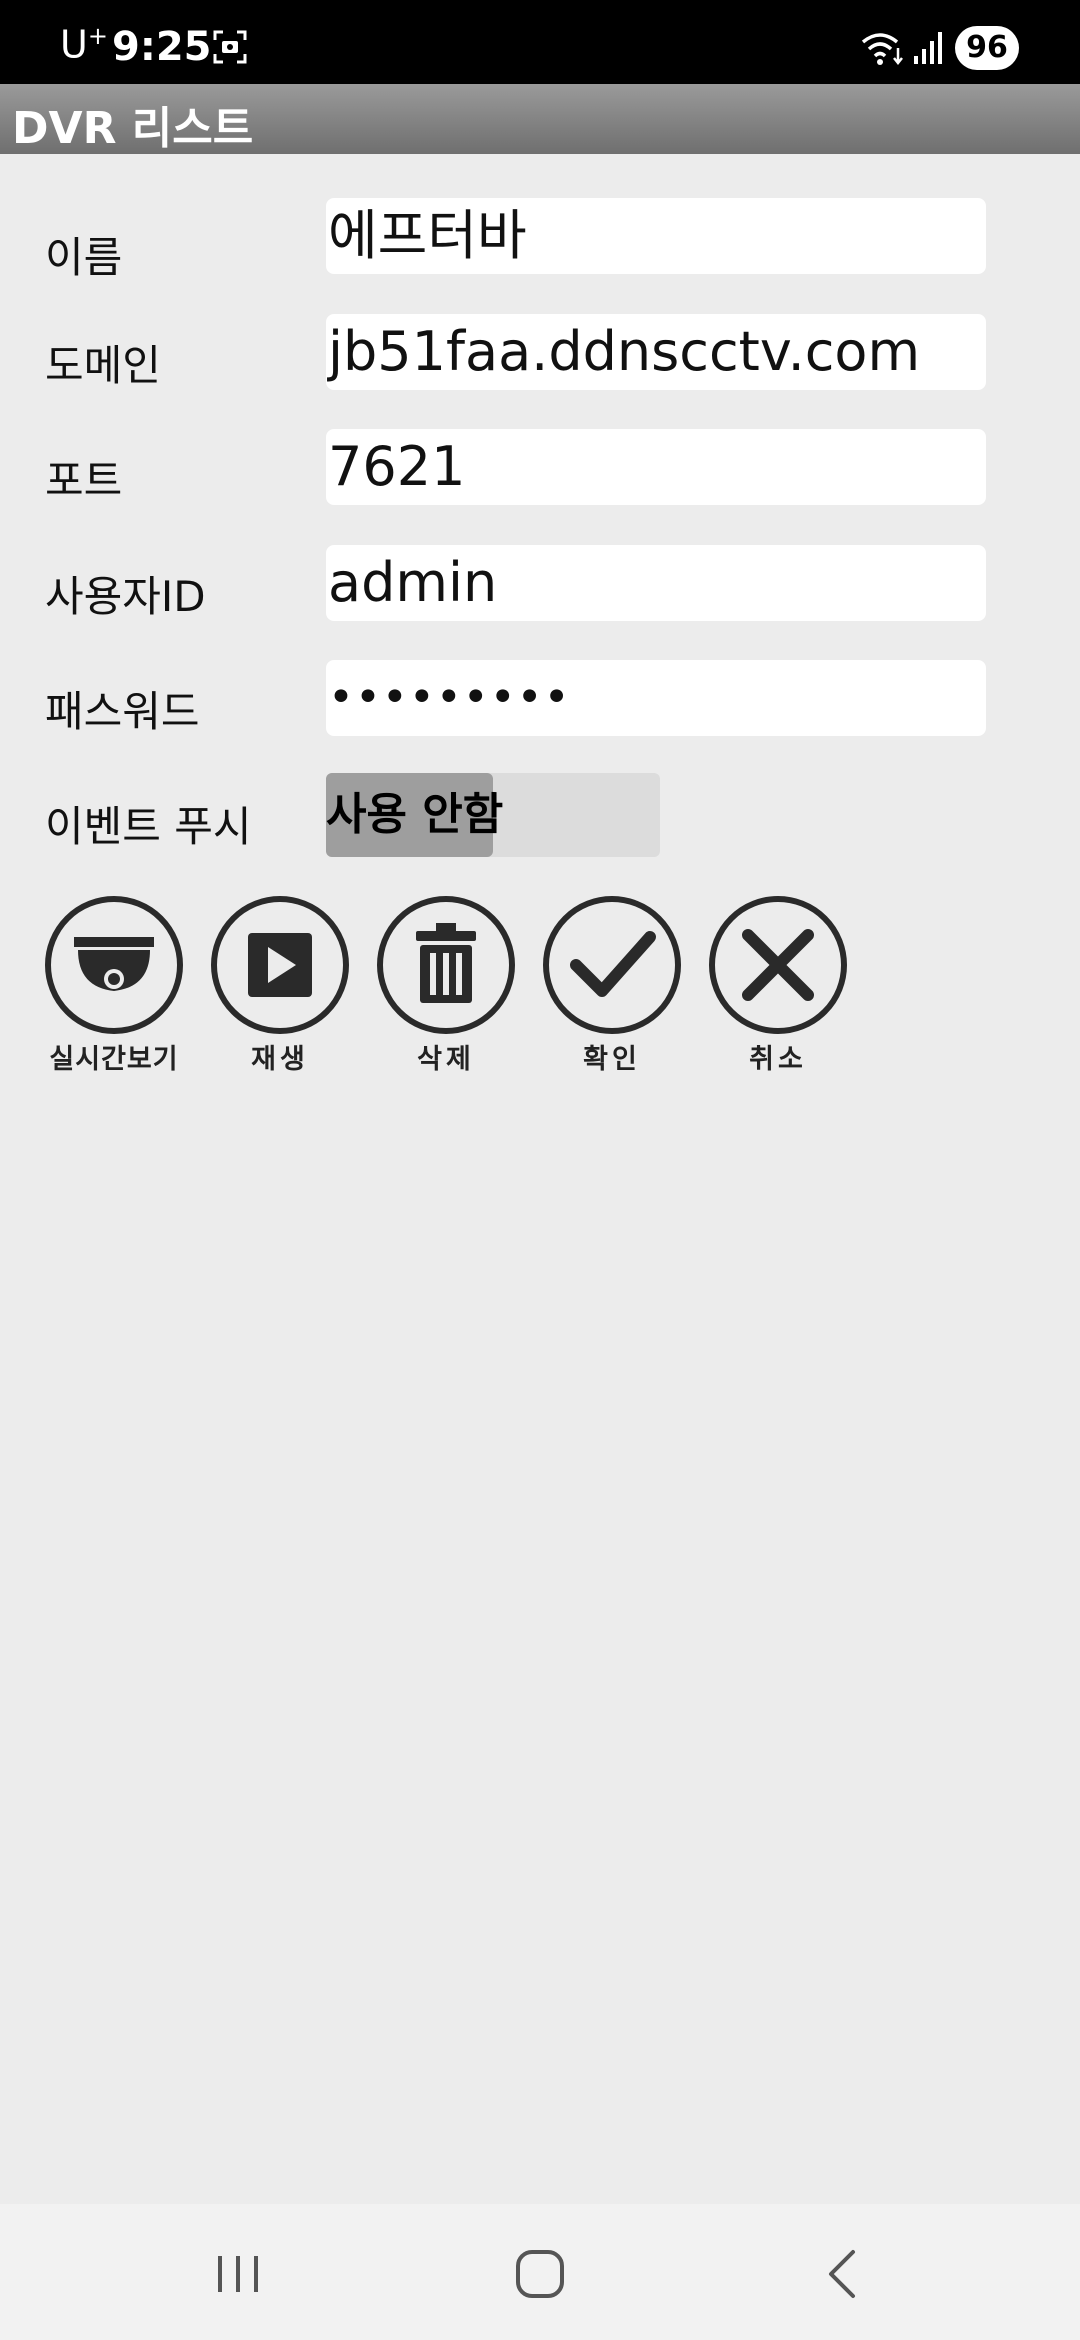 The width and height of the screenshot is (1080, 2340). I want to click on back-icon, so click(842, 2274).